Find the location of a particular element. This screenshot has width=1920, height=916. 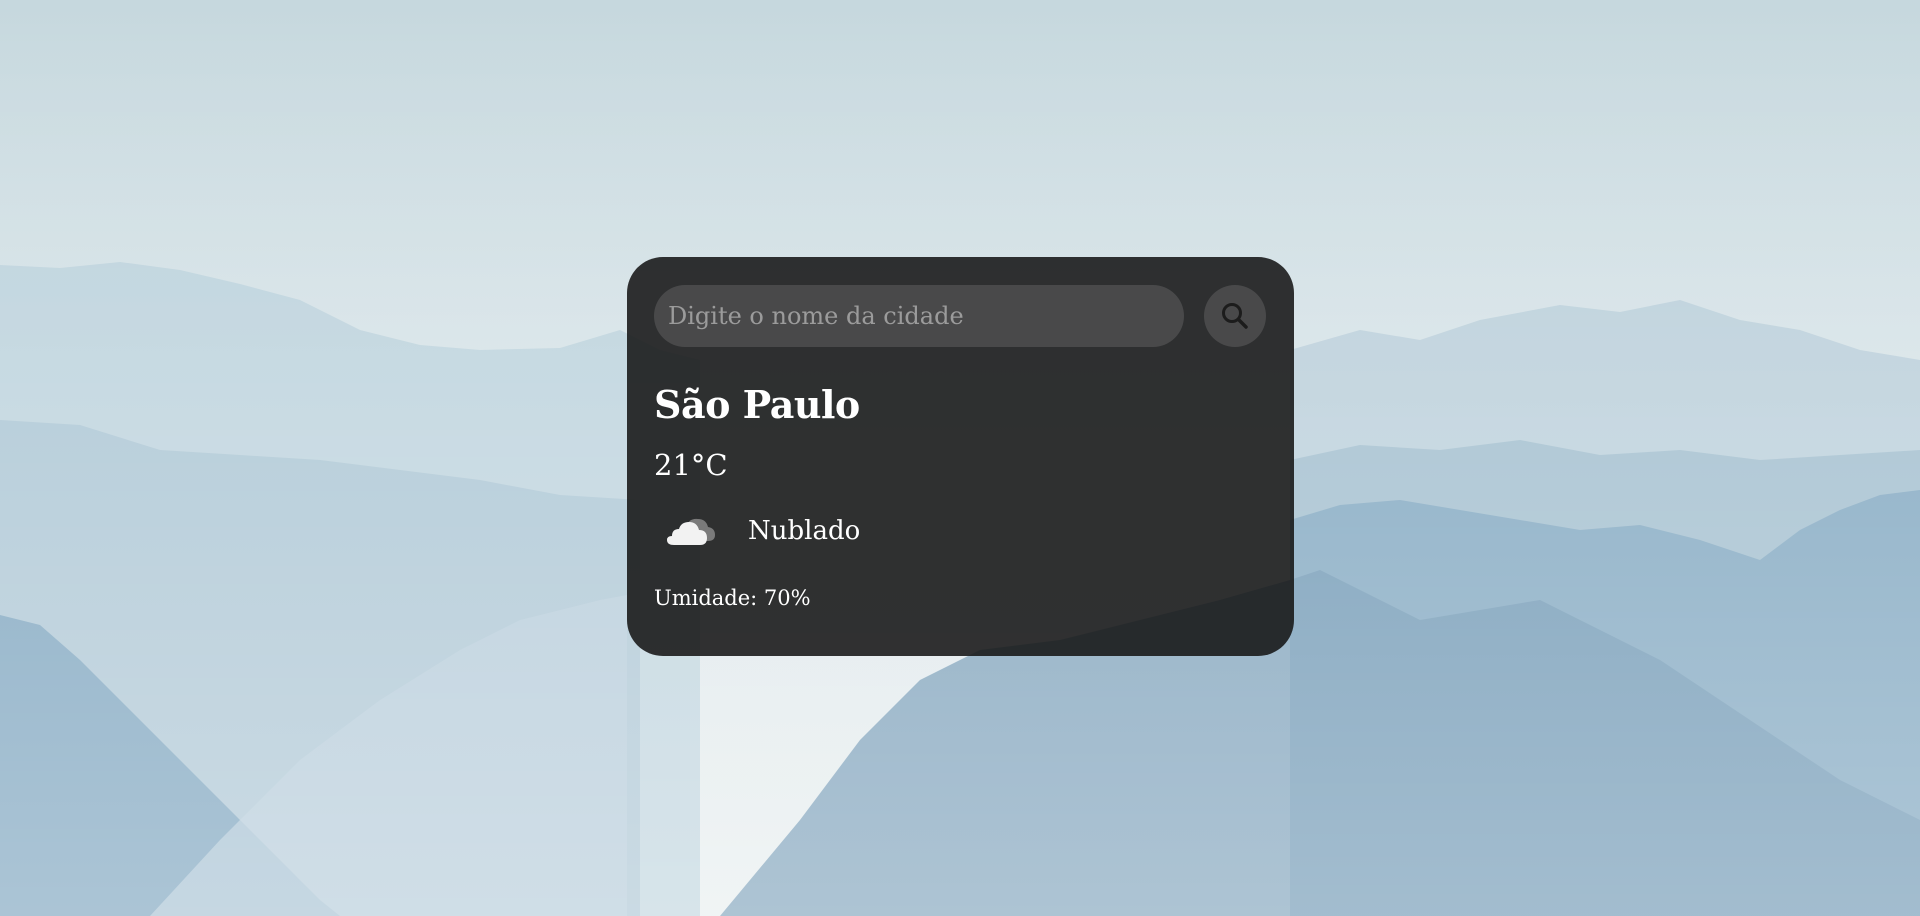

search-button is located at coordinates (1235, 316).